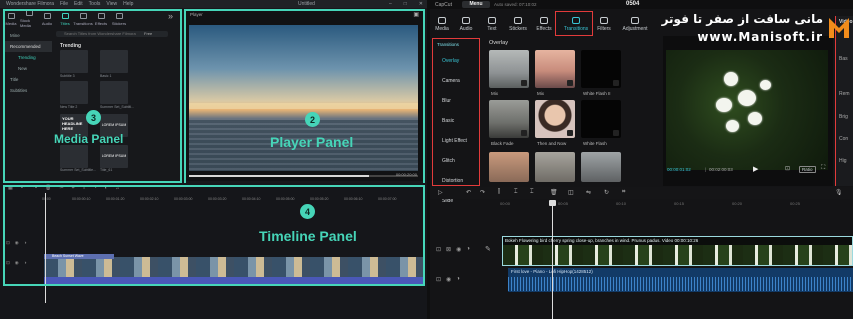 Image resolution: width=853 pixels, height=319 pixels. I want to click on title-thumbnail: LOREM IPSUM, so click(114, 156).